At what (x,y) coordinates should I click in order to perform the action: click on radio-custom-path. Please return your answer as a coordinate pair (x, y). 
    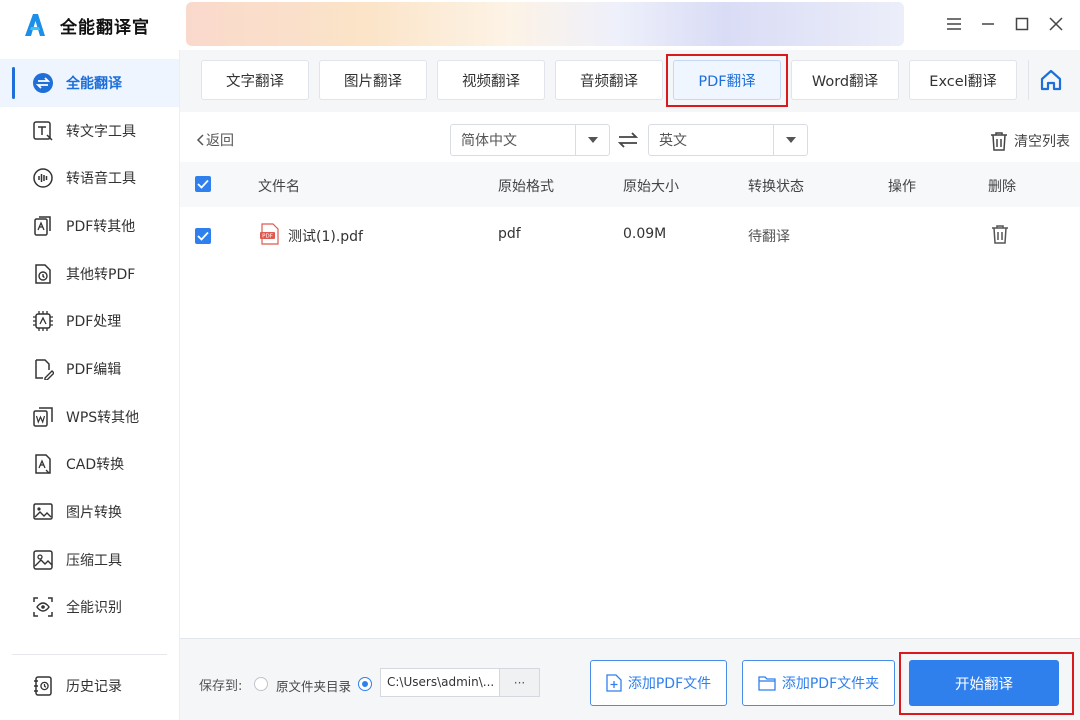
    Looking at the image, I should click on (365, 684).